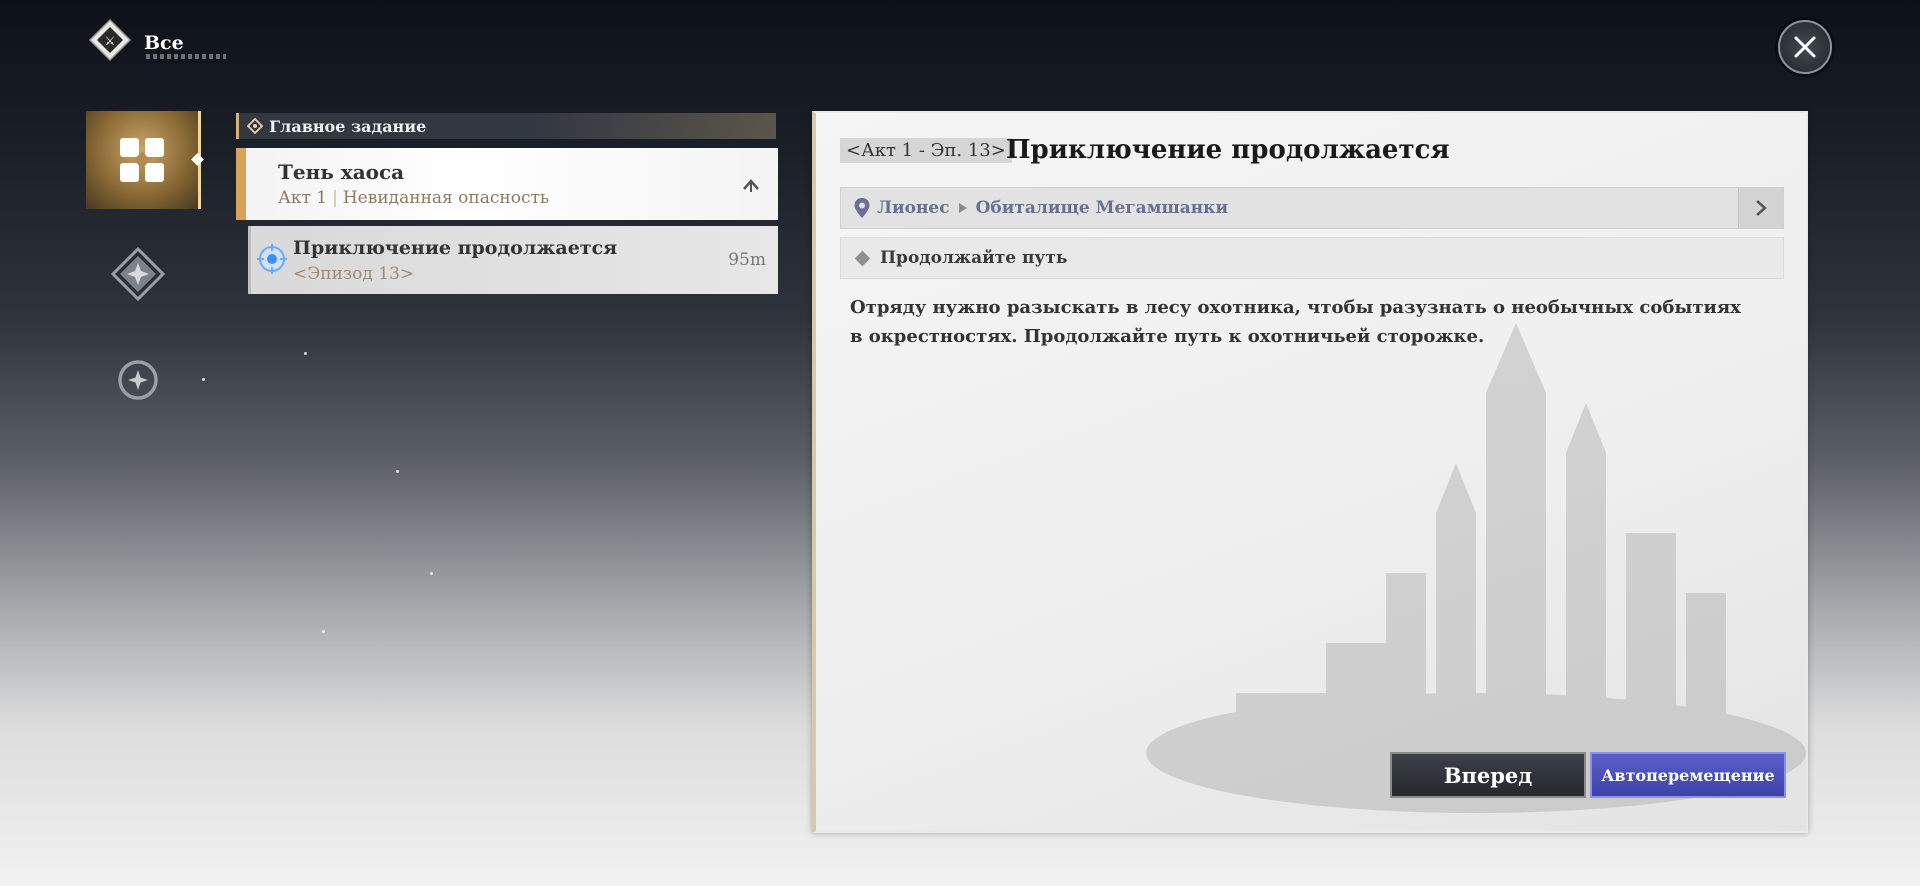  Describe the element at coordinates (513, 260) in the screenshot. I see `quest-list-item: Приключение продолжается <Эпизод 13> 95m` at that location.